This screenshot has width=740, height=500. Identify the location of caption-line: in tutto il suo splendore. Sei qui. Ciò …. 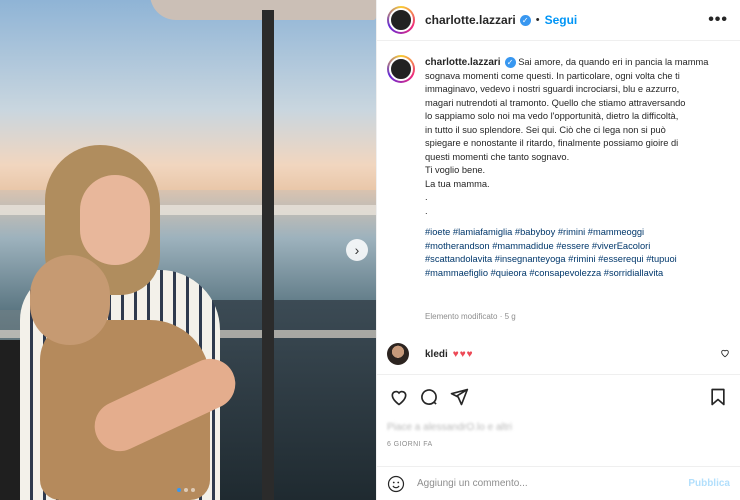
(545, 129).